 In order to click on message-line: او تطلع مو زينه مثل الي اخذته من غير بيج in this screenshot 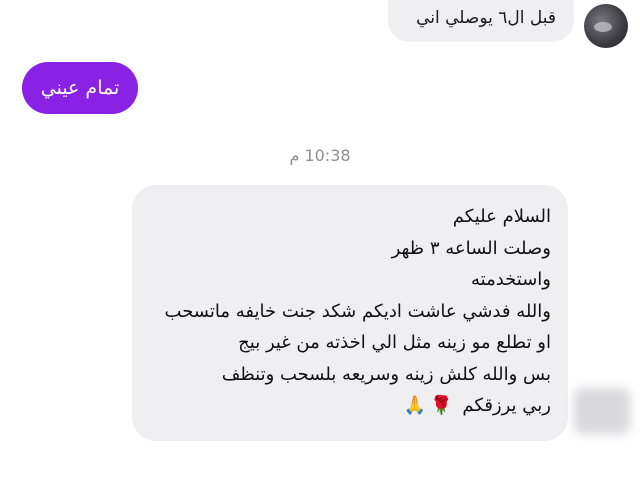, I will do `click(394, 342)`.